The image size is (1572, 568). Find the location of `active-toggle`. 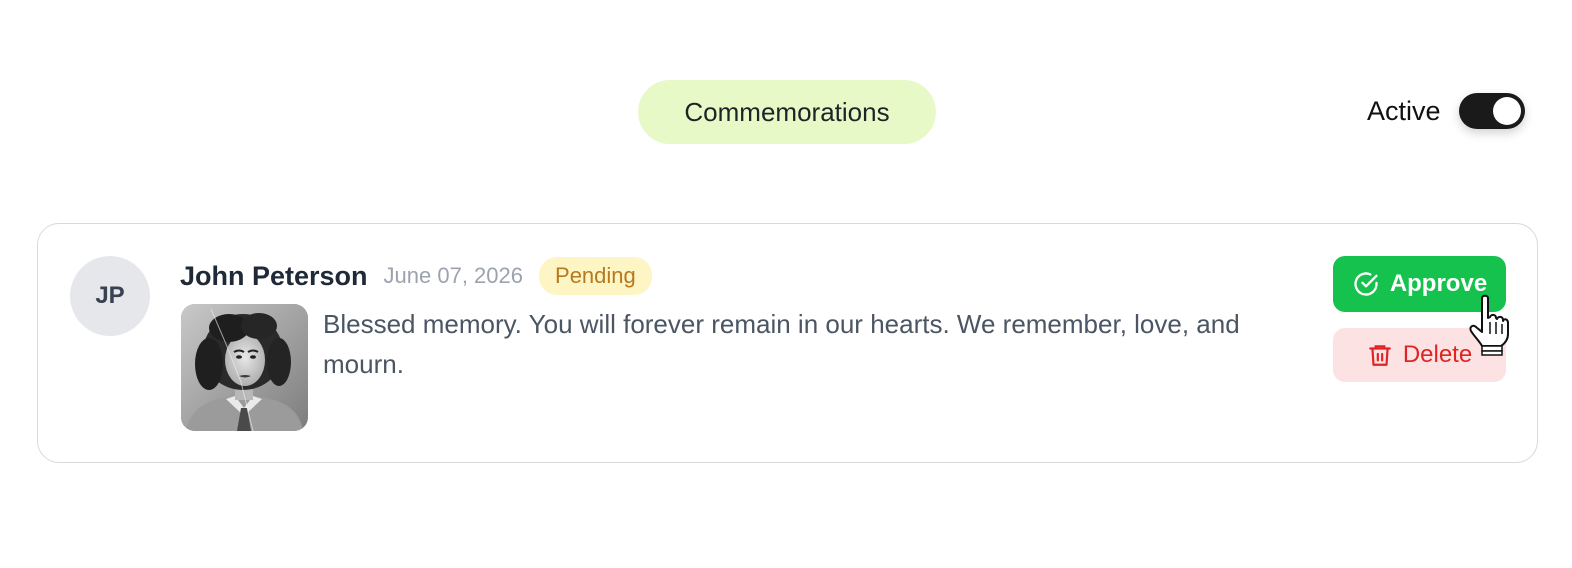

active-toggle is located at coordinates (1491, 111).